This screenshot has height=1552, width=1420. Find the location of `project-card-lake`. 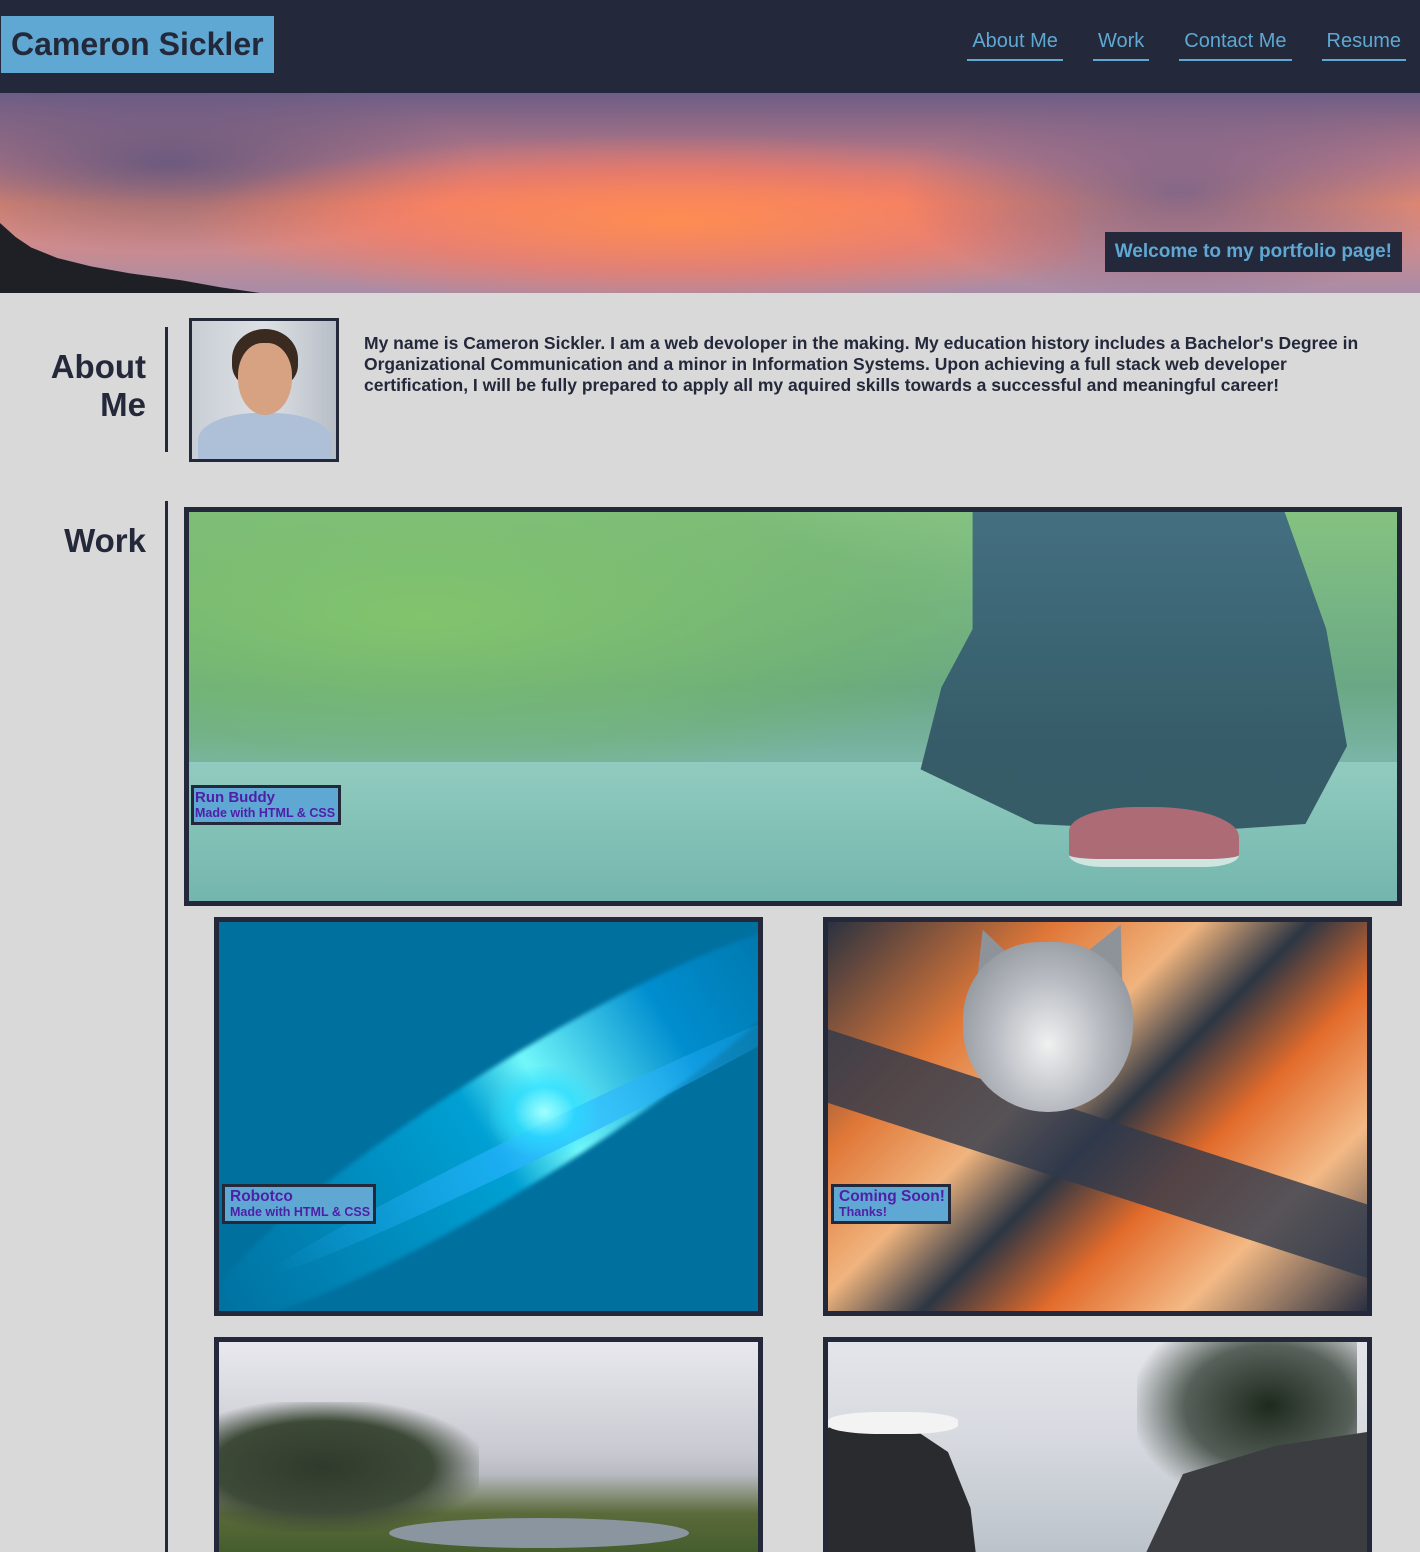

project-card-lake is located at coordinates (1097, 1444).